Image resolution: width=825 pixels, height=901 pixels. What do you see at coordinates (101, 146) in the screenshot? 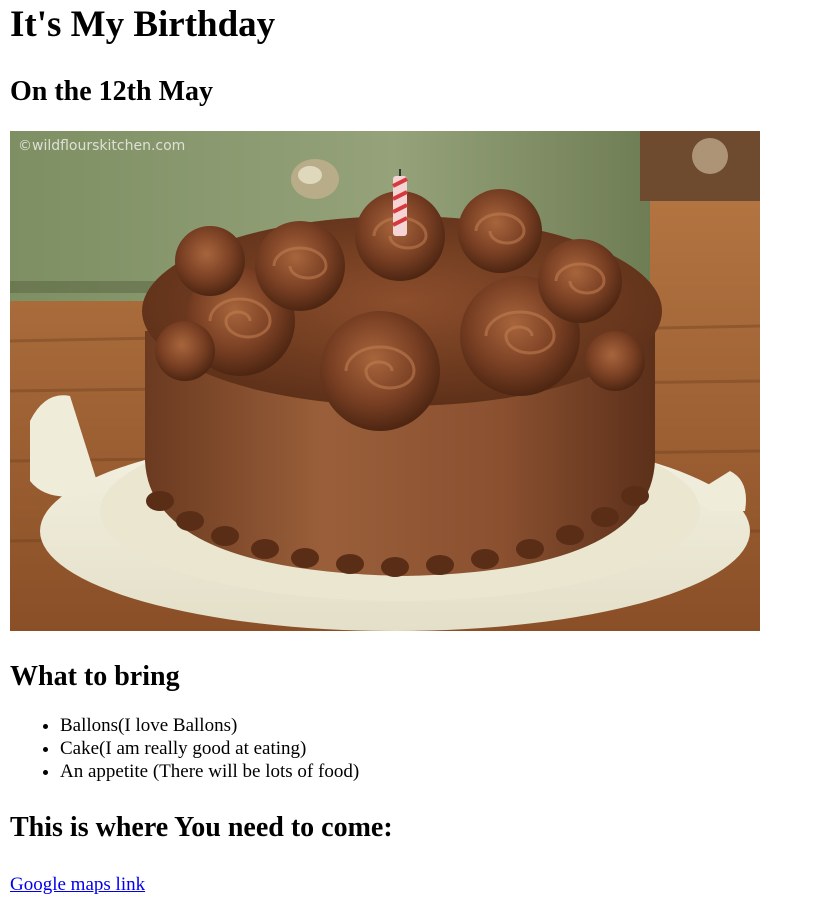
I see `watermark: ©wildflourskitchen.com` at bounding box center [101, 146].